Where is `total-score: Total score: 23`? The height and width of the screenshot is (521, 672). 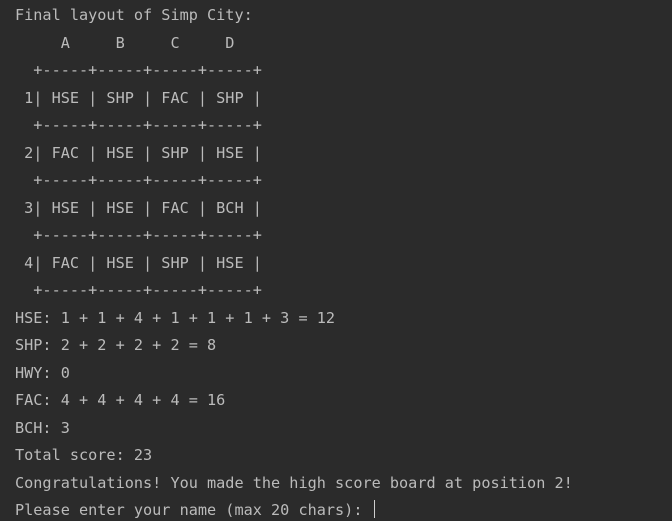
total-score: Total score: 23 is located at coordinates (84, 455).